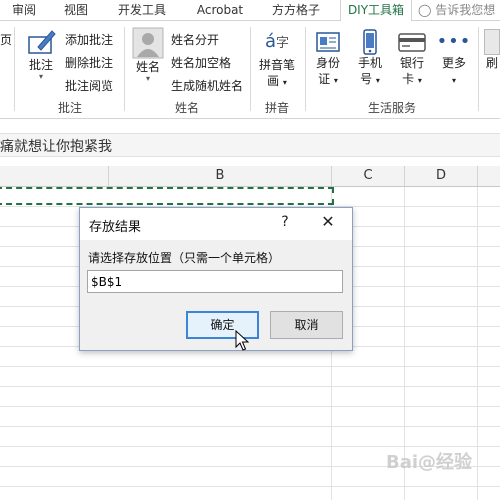 The width and height of the screenshot is (500, 500). I want to click on close-icon: ✕, so click(328, 223).